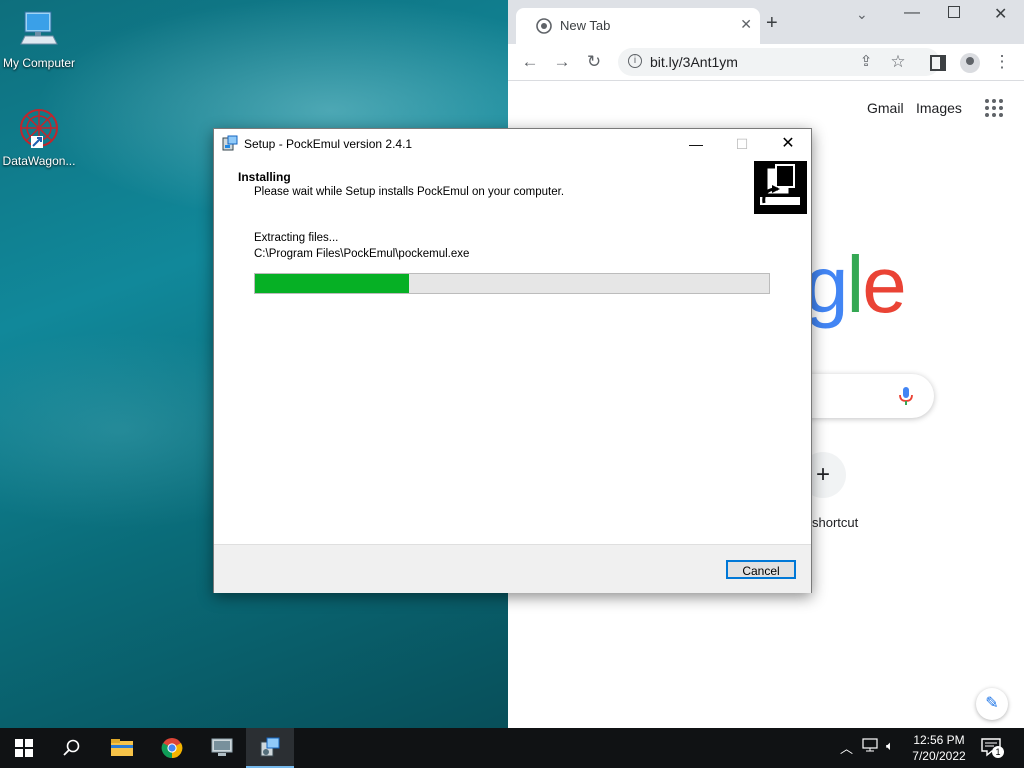  What do you see at coordinates (906, 398) in the screenshot?
I see `voice-search-icon` at bounding box center [906, 398].